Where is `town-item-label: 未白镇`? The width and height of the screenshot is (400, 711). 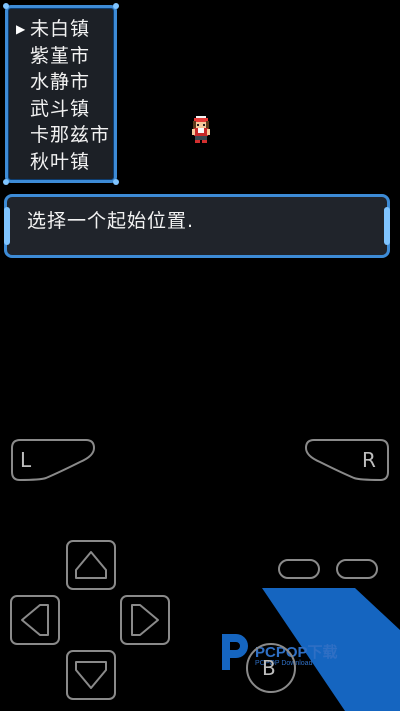
town-item-label: 未白镇 is located at coordinates (60, 29).